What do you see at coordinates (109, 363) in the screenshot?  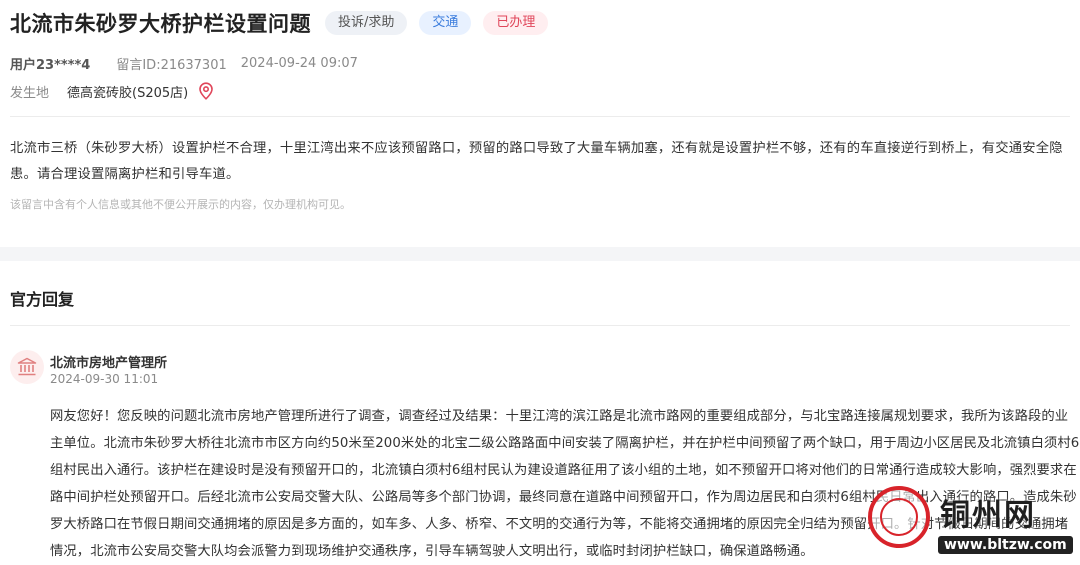 I see `org-name: 北流市房地产管理所` at bounding box center [109, 363].